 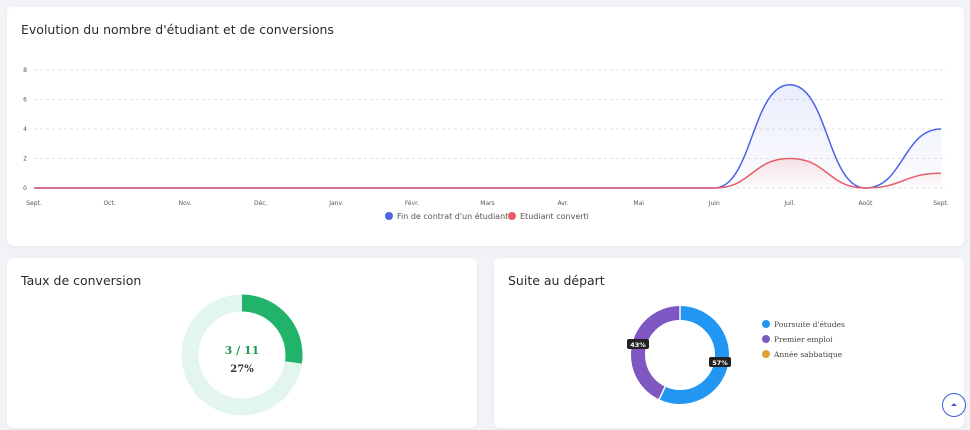 I want to click on taux-chart: 3 / 11 27%, so click(x=242, y=355).